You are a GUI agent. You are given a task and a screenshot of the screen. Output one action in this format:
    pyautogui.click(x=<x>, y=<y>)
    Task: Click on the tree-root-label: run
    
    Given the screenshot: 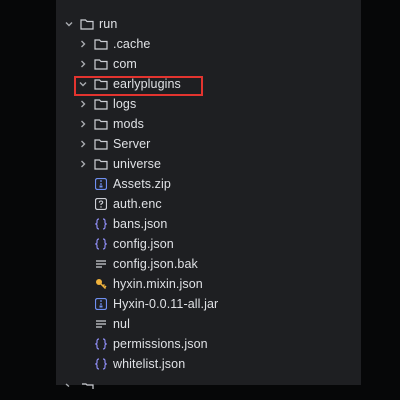 What is the action you would take?
    pyautogui.click(x=108, y=24)
    